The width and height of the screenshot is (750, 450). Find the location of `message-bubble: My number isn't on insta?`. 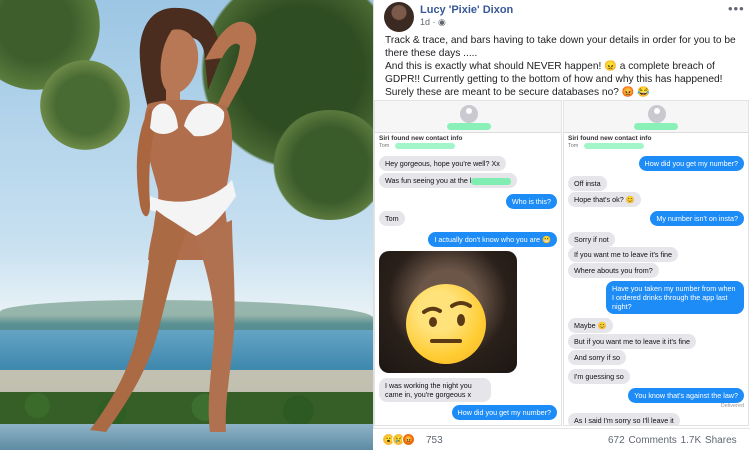

message-bubble: My number isn't on insta? is located at coordinates (697, 218).